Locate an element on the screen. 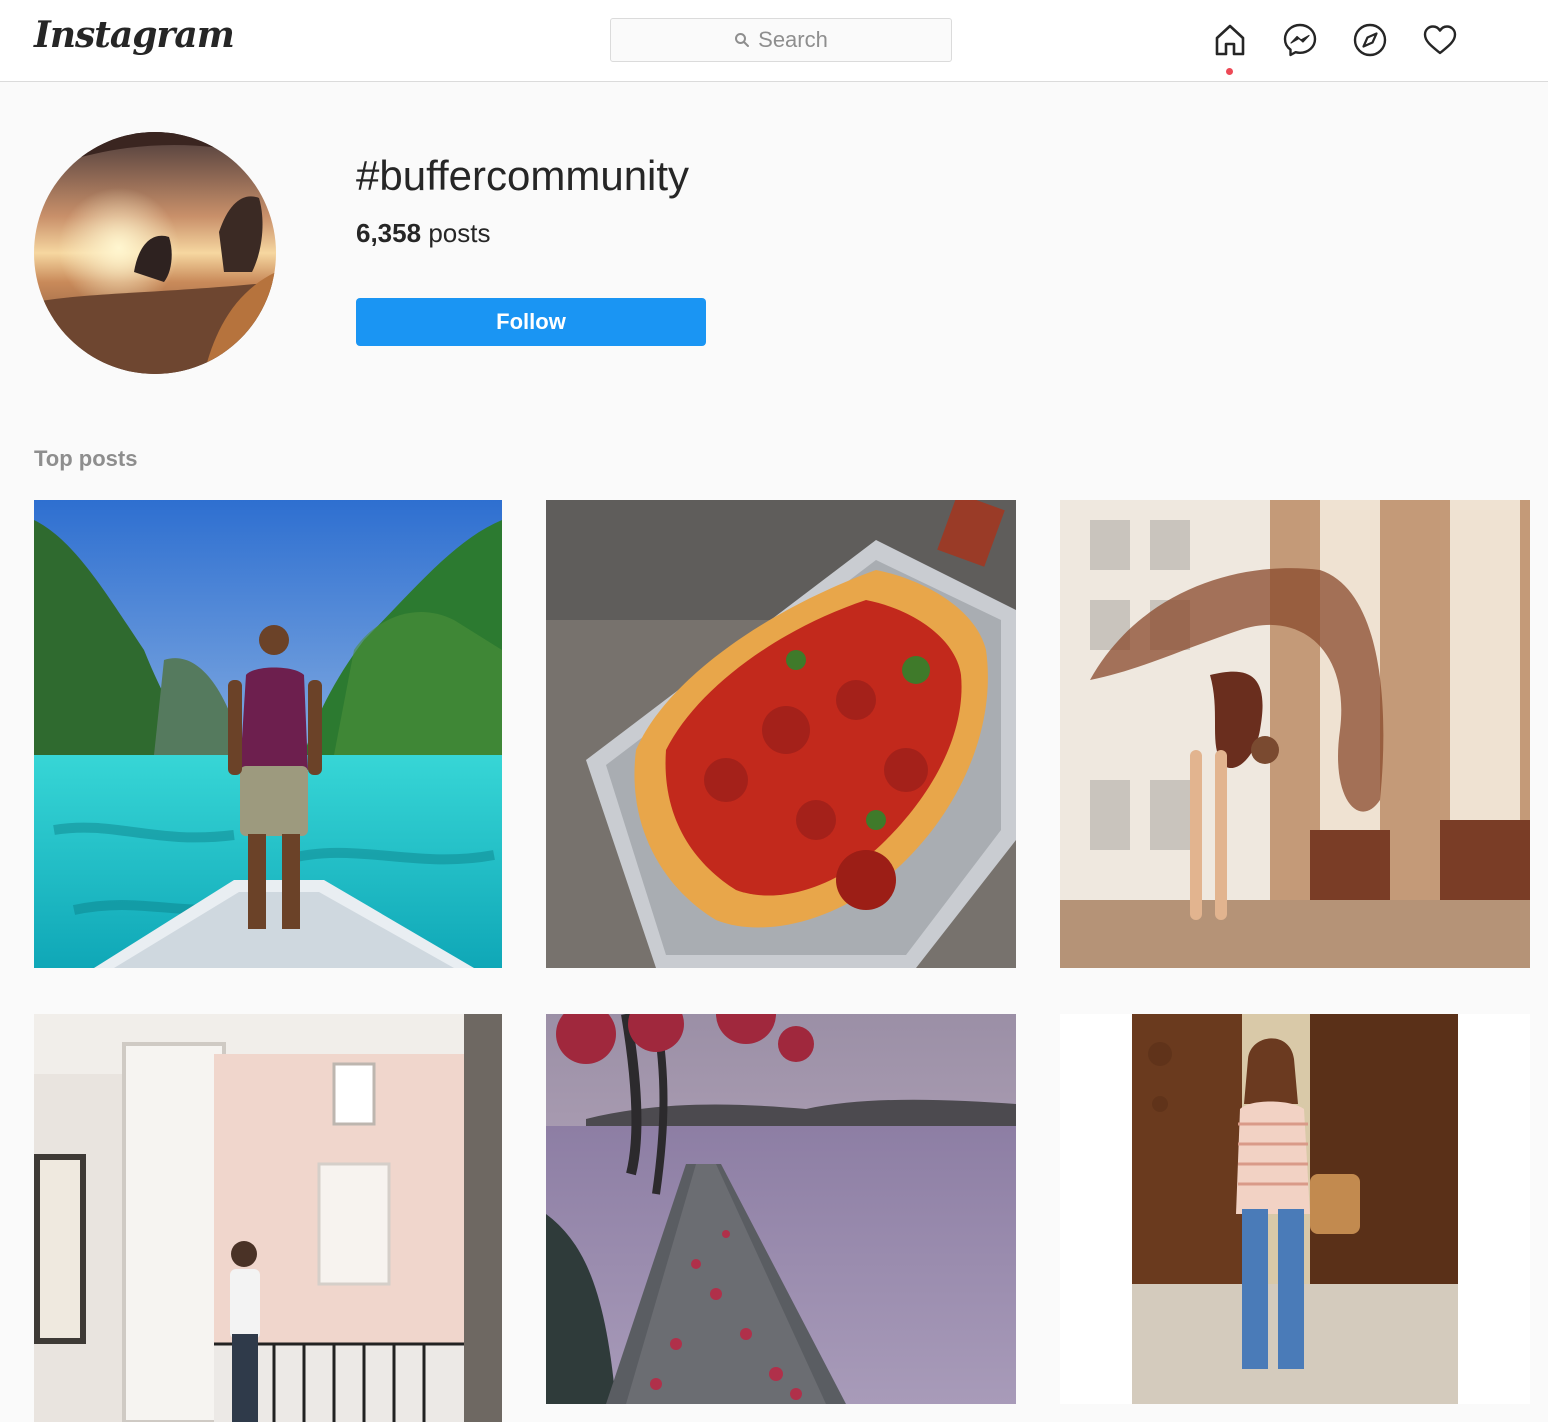 The width and height of the screenshot is (1548, 1422). post-image-pizza is located at coordinates (781, 734).